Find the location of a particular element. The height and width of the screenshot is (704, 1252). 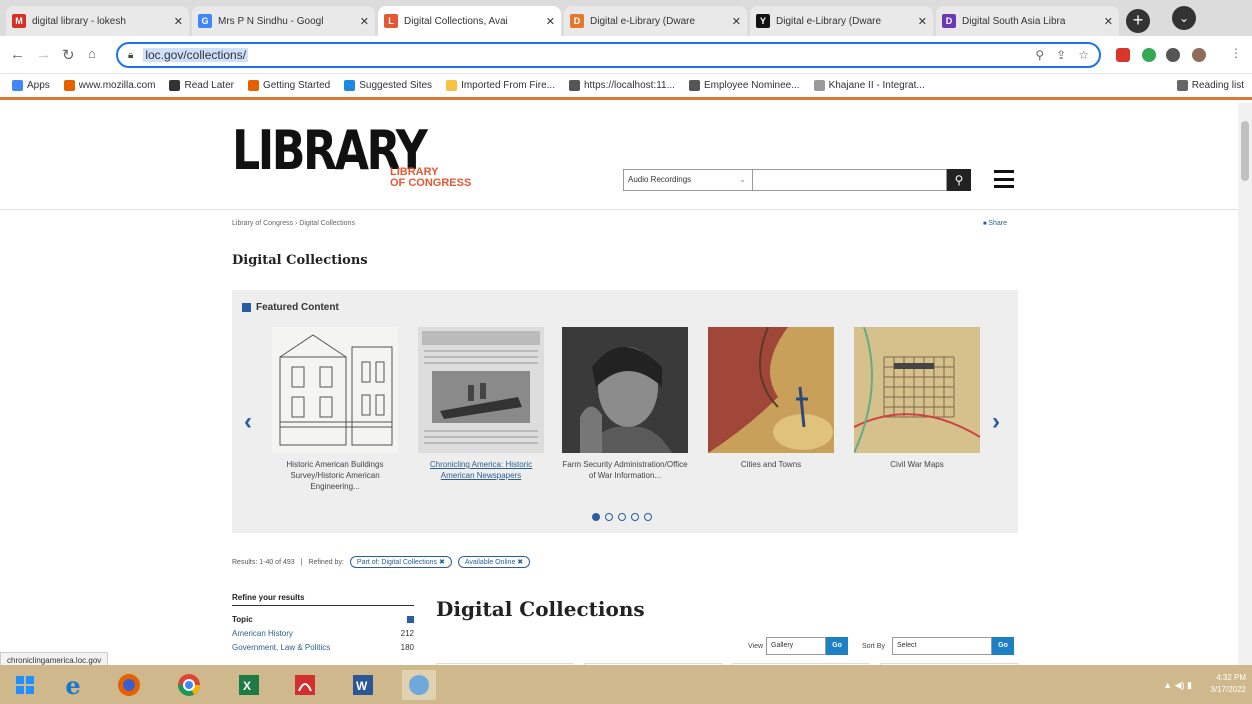

bookmark-star-icon: ☆ is located at coordinates (1083, 55).